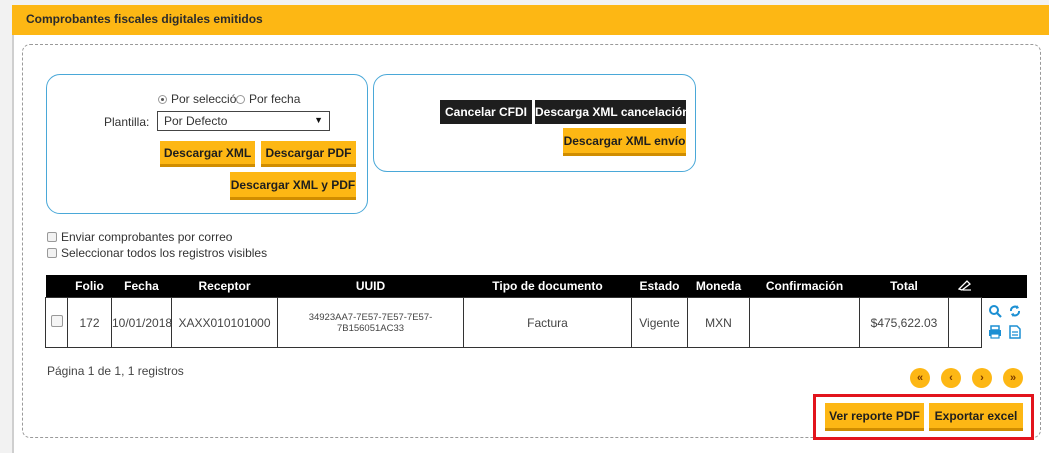 This screenshot has height=453, width=1049. Describe the element at coordinates (89, 322) in the screenshot. I see `cell-folio: 172` at that location.